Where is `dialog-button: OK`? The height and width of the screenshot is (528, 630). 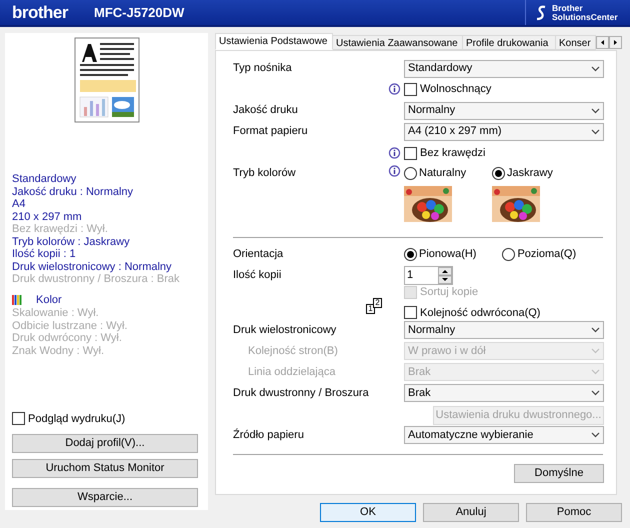
dialog-button: OK is located at coordinates (368, 512).